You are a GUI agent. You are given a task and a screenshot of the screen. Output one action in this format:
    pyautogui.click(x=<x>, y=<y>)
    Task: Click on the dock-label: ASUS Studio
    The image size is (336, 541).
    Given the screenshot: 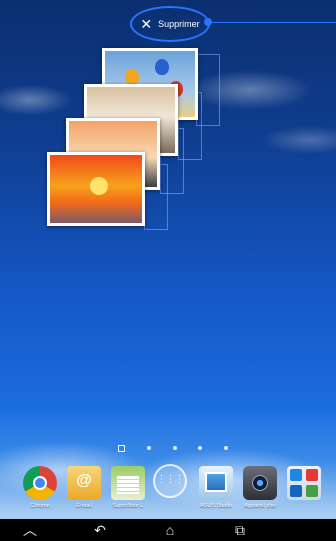 What is the action you would take?
    pyautogui.click(x=216, y=506)
    